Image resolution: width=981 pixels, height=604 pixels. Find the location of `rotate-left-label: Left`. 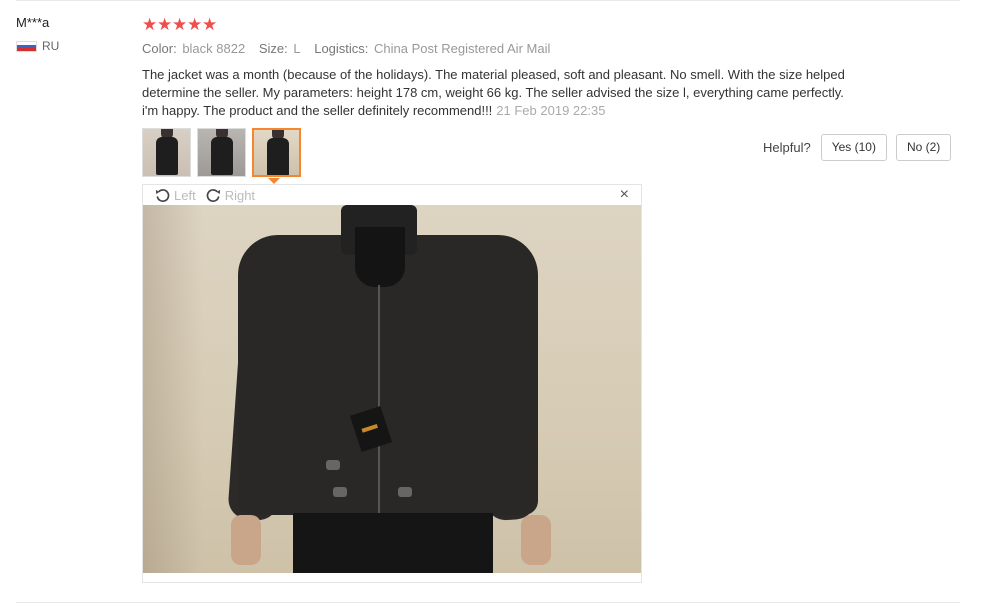

rotate-left-label: Left is located at coordinates (185, 195).